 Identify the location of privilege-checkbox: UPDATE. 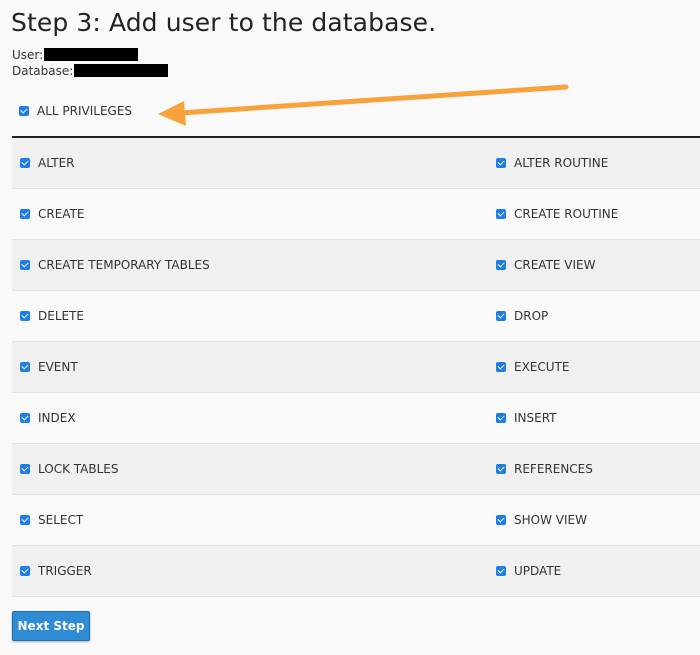
(528, 571).